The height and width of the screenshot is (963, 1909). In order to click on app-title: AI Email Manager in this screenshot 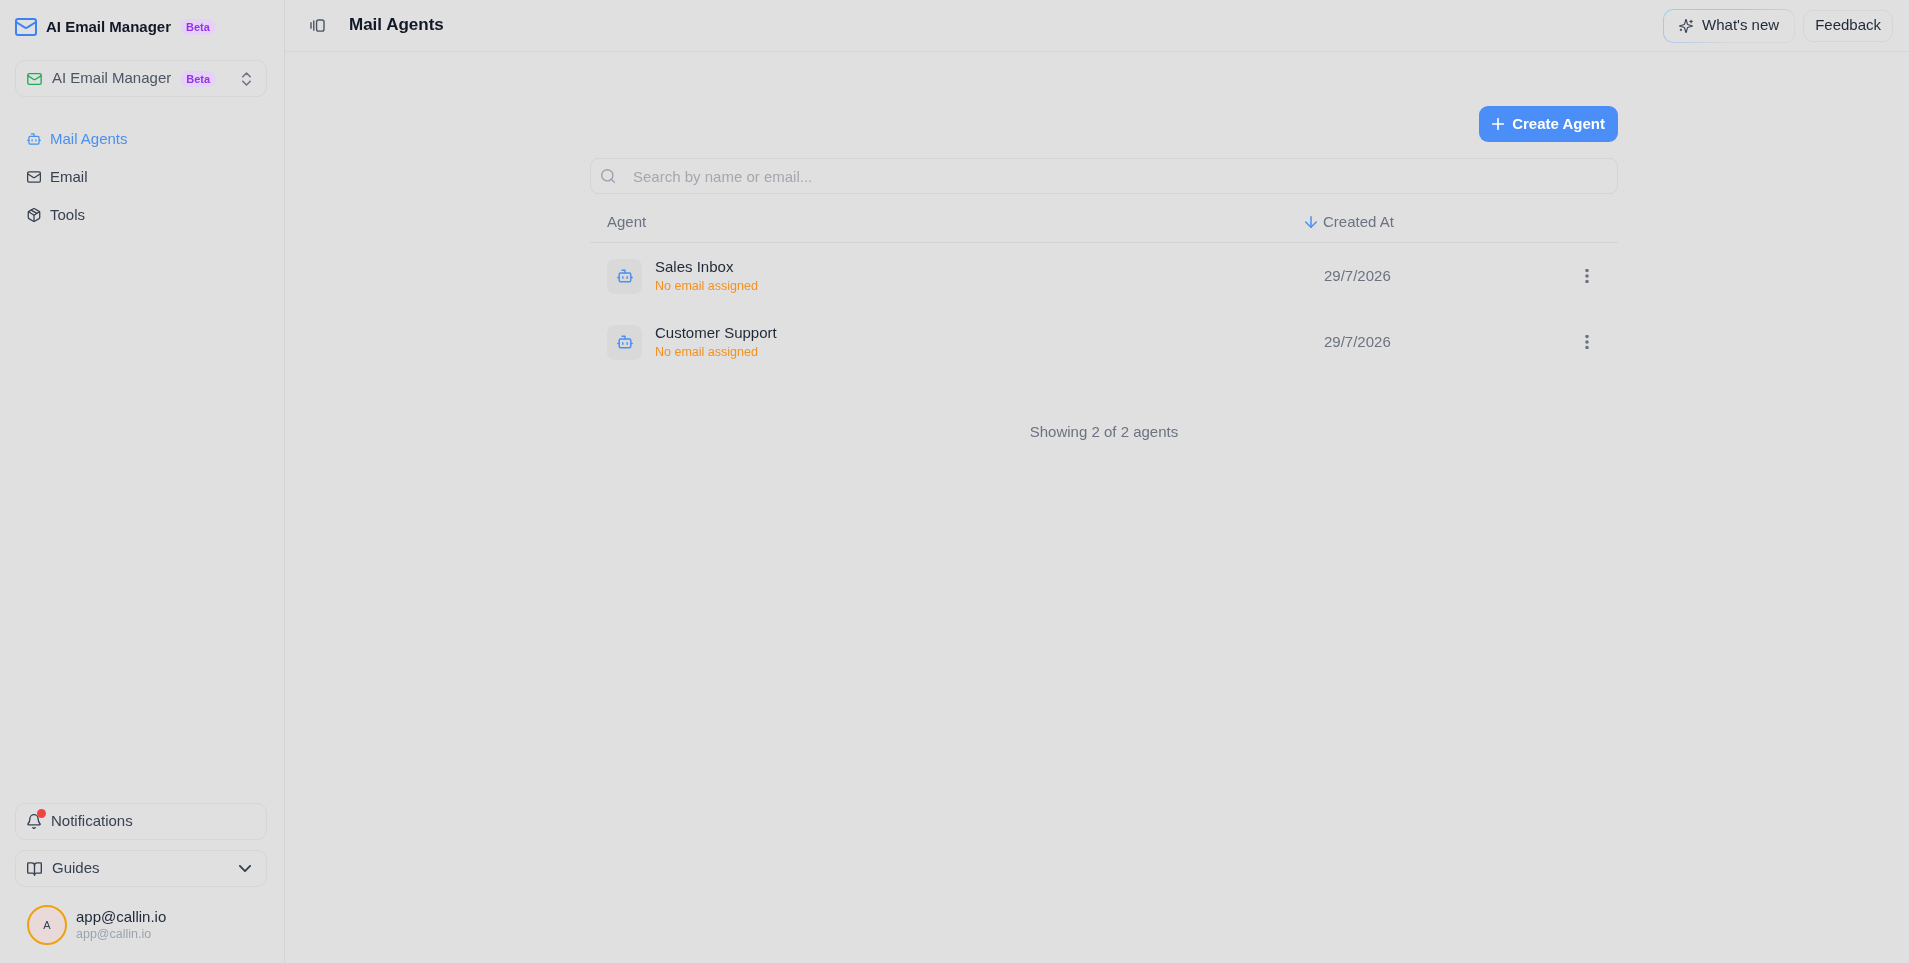, I will do `click(109, 26)`.